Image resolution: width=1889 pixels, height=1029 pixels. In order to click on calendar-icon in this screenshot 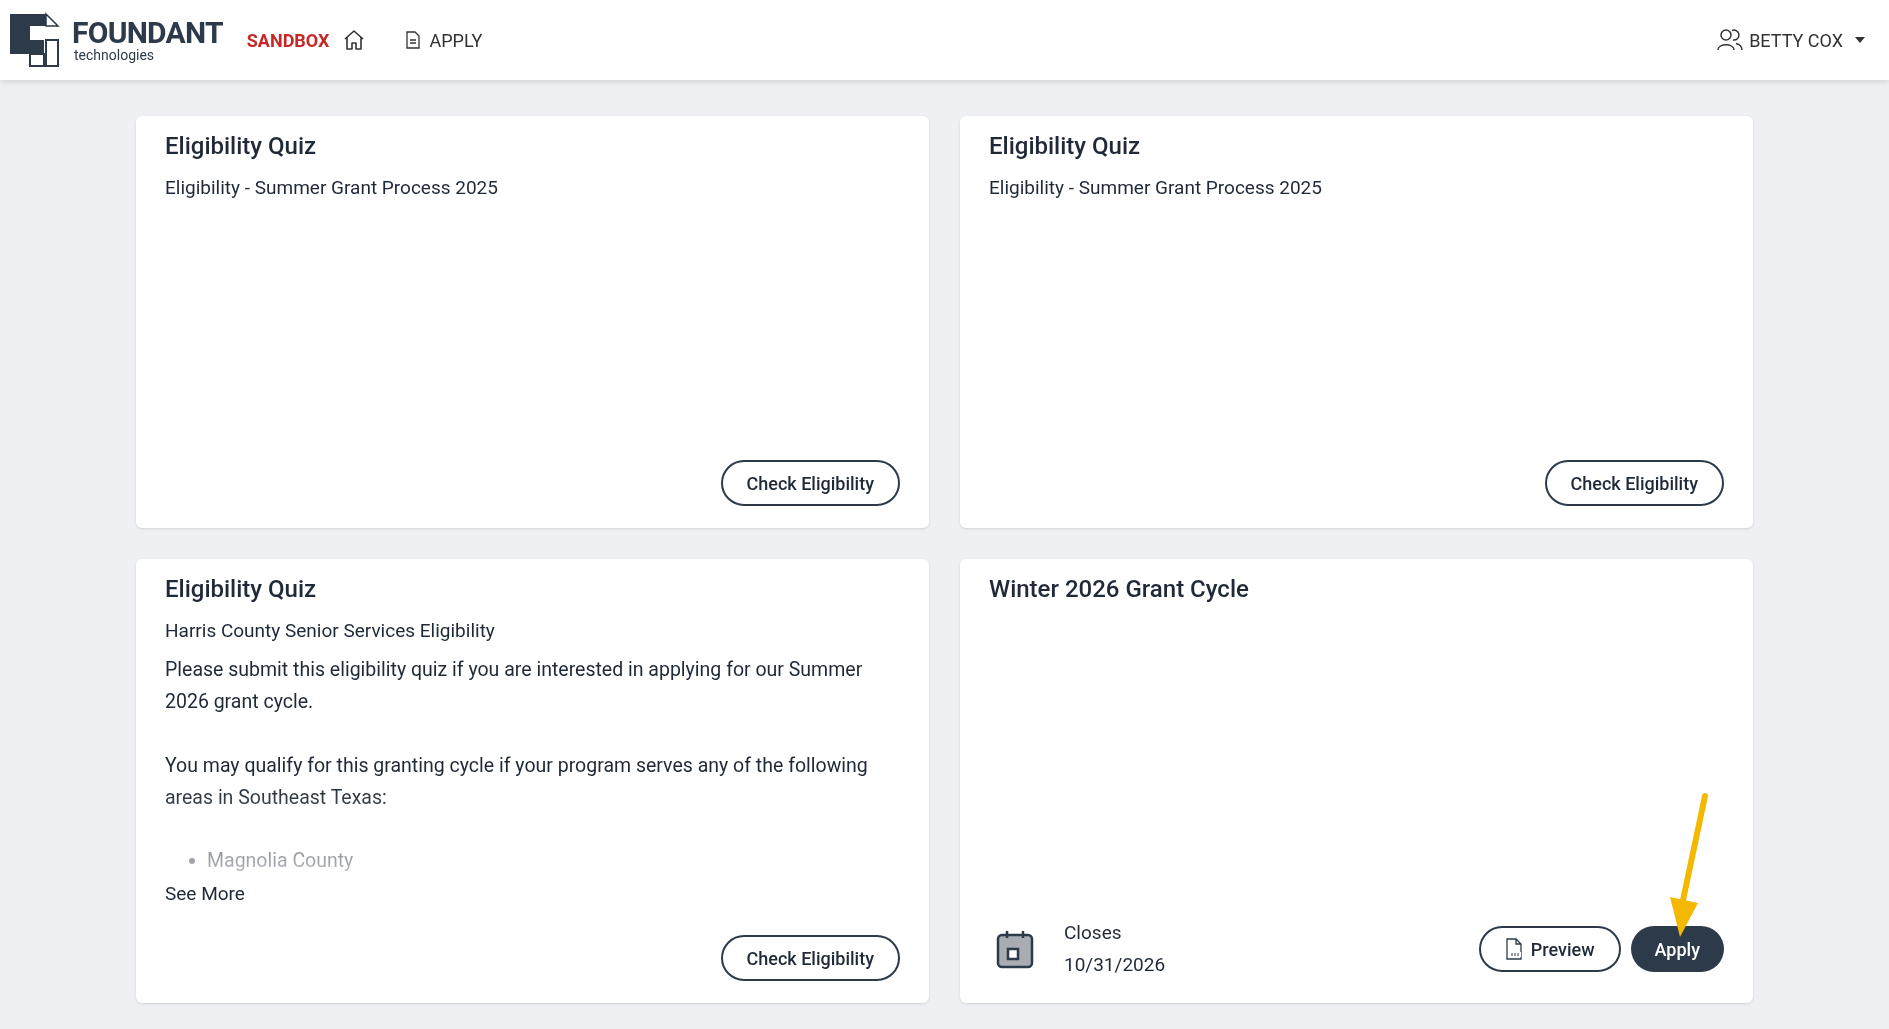, I will do `click(1015, 949)`.